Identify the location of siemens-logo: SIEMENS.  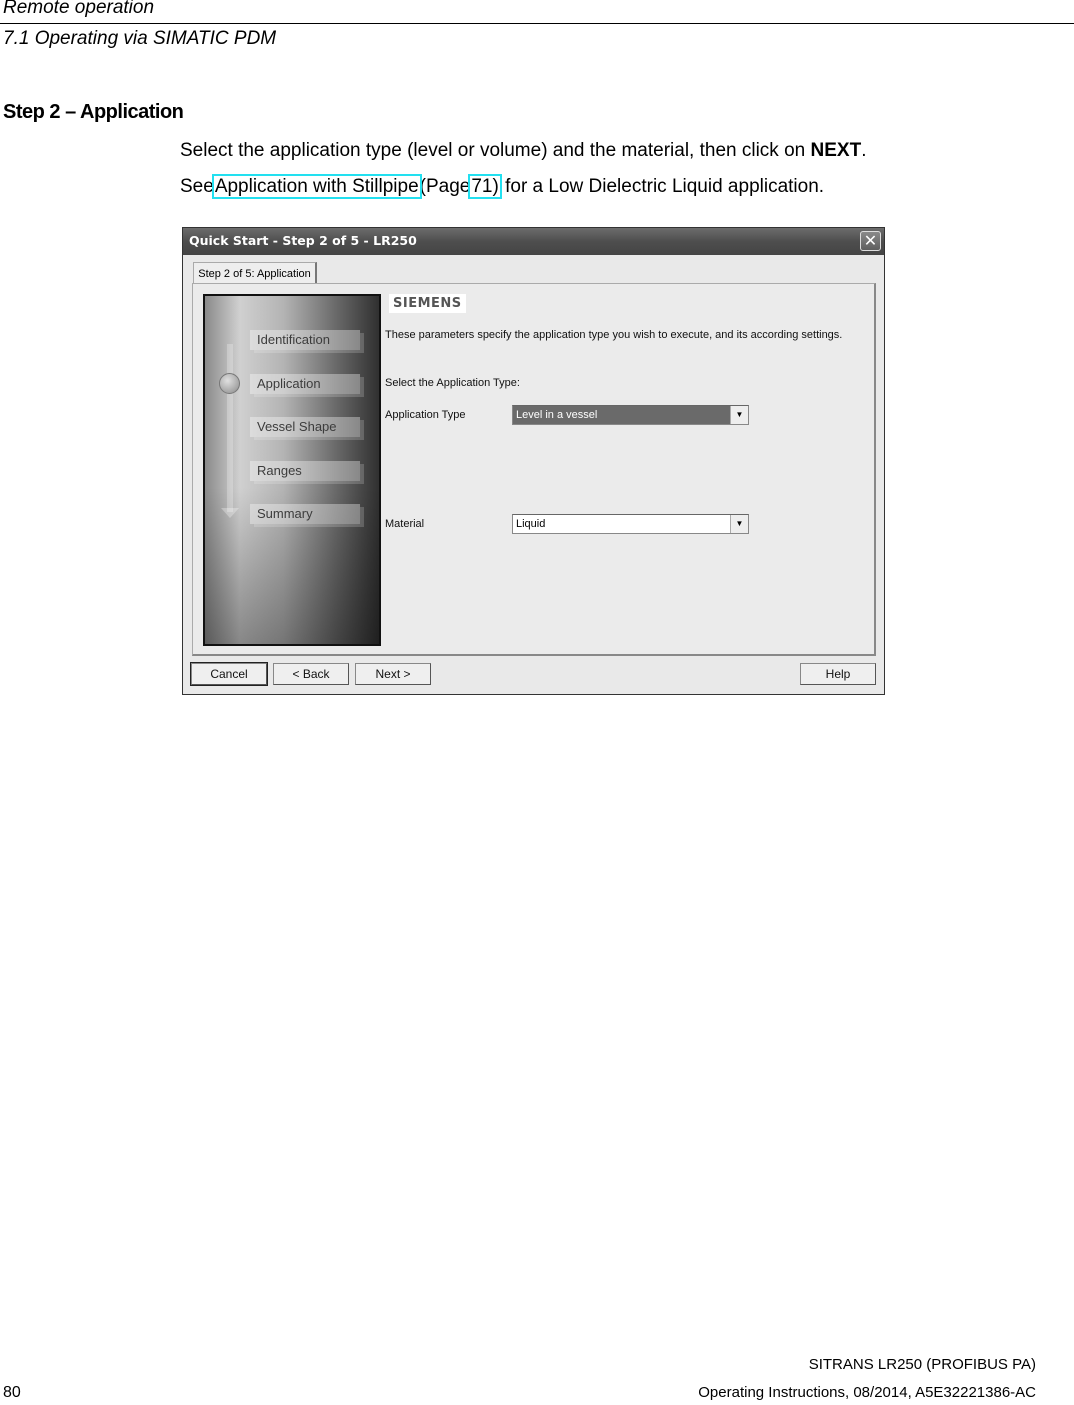
(427, 303).